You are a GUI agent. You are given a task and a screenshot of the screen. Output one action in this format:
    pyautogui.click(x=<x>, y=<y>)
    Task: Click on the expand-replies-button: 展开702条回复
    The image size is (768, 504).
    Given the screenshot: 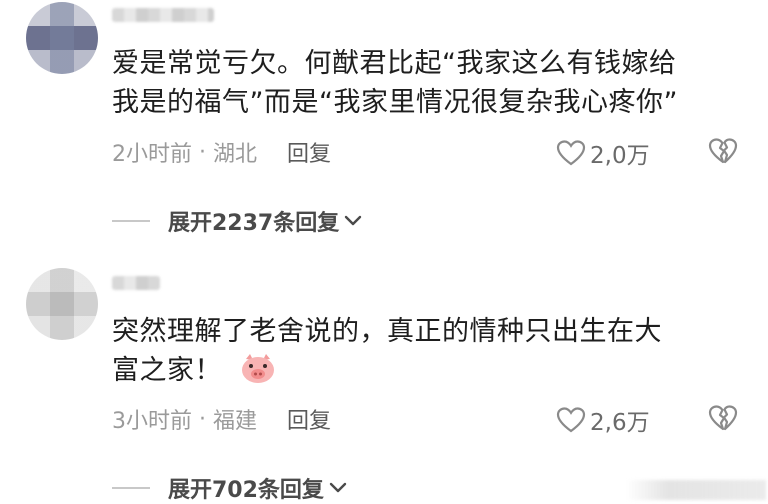 What is the action you would take?
    pyautogui.click(x=230, y=488)
    